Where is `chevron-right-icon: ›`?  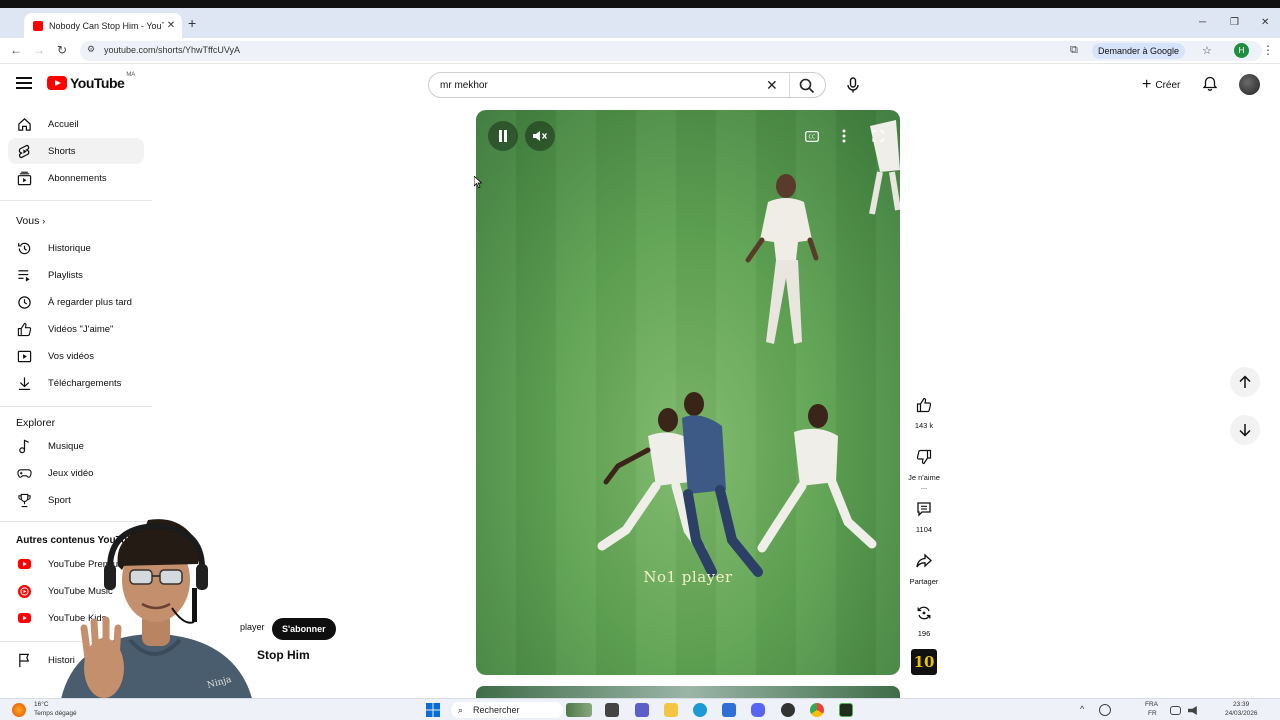 chevron-right-icon: › is located at coordinates (44, 221).